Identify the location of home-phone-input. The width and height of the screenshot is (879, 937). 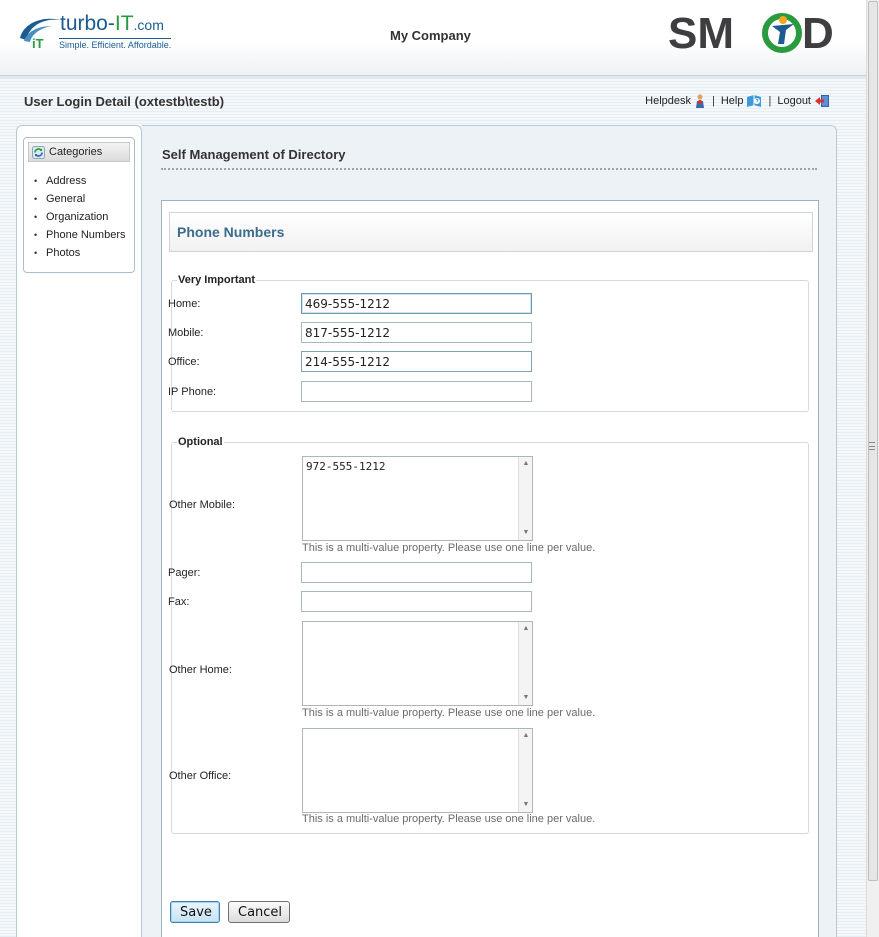
(416, 303).